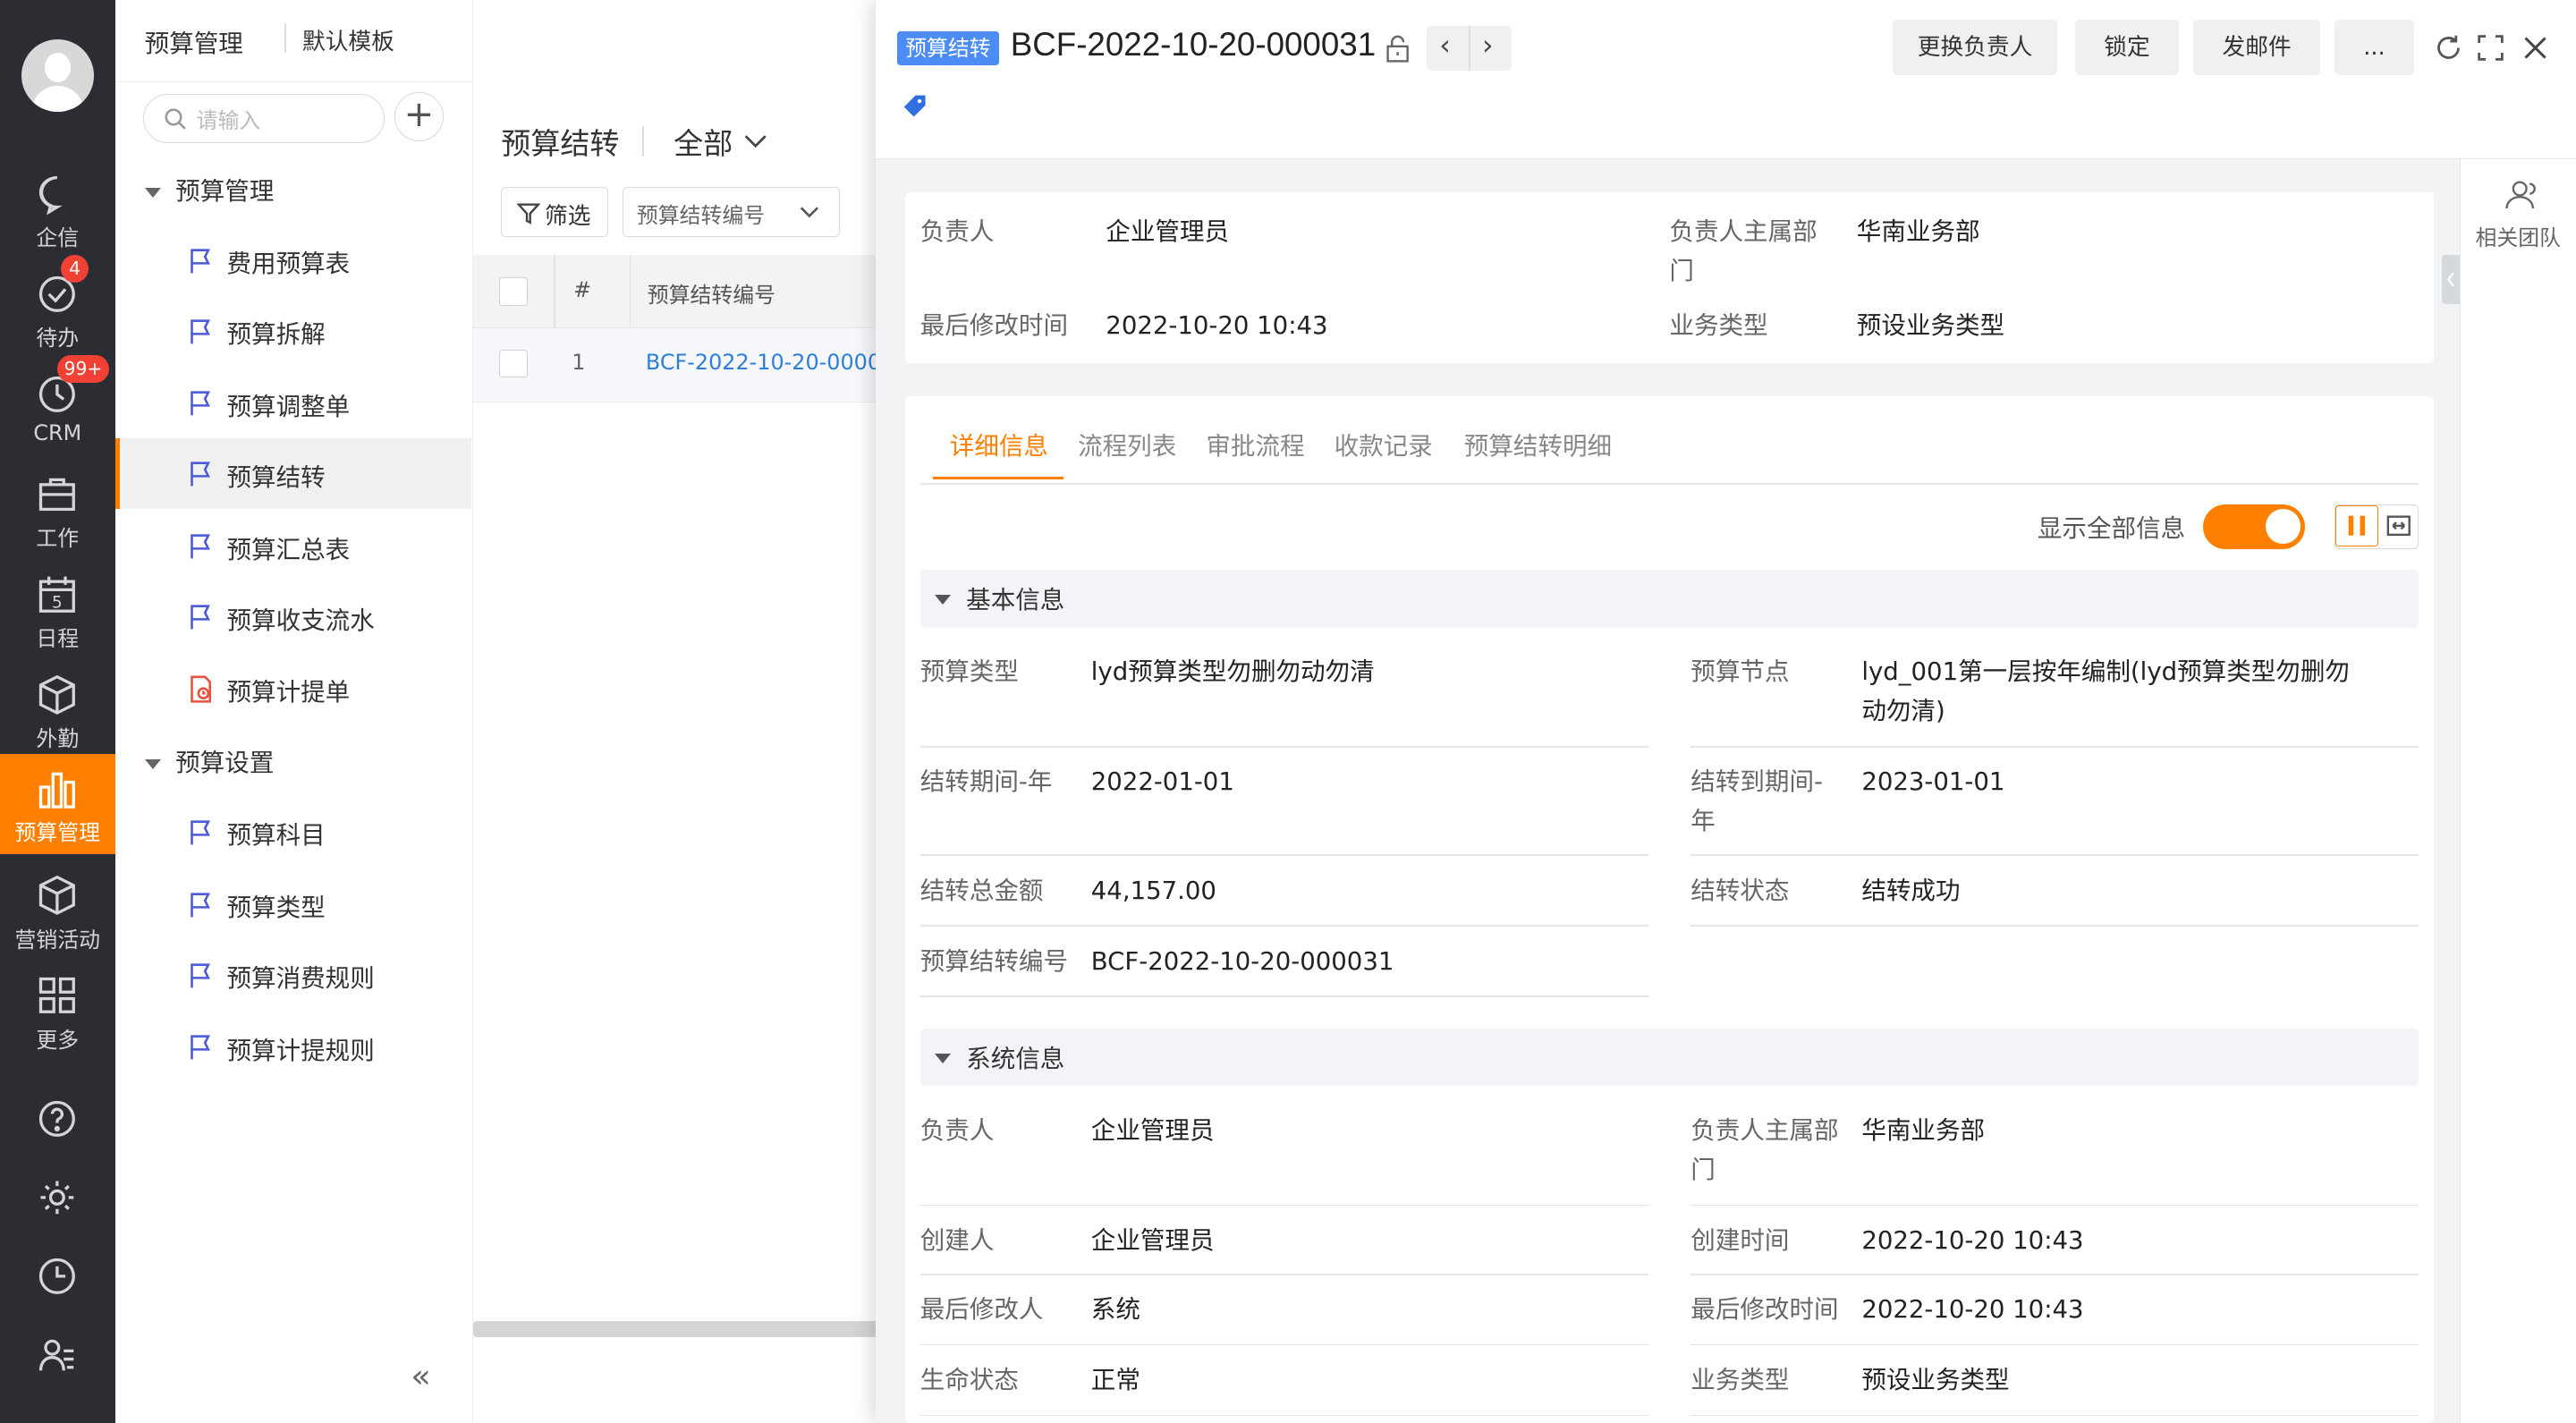 The width and height of the screenshot is (2576, 1423). Describe the element at coordinates (994, 961) in the screenshot. I see `field-label: 预算结转编号` at that location.